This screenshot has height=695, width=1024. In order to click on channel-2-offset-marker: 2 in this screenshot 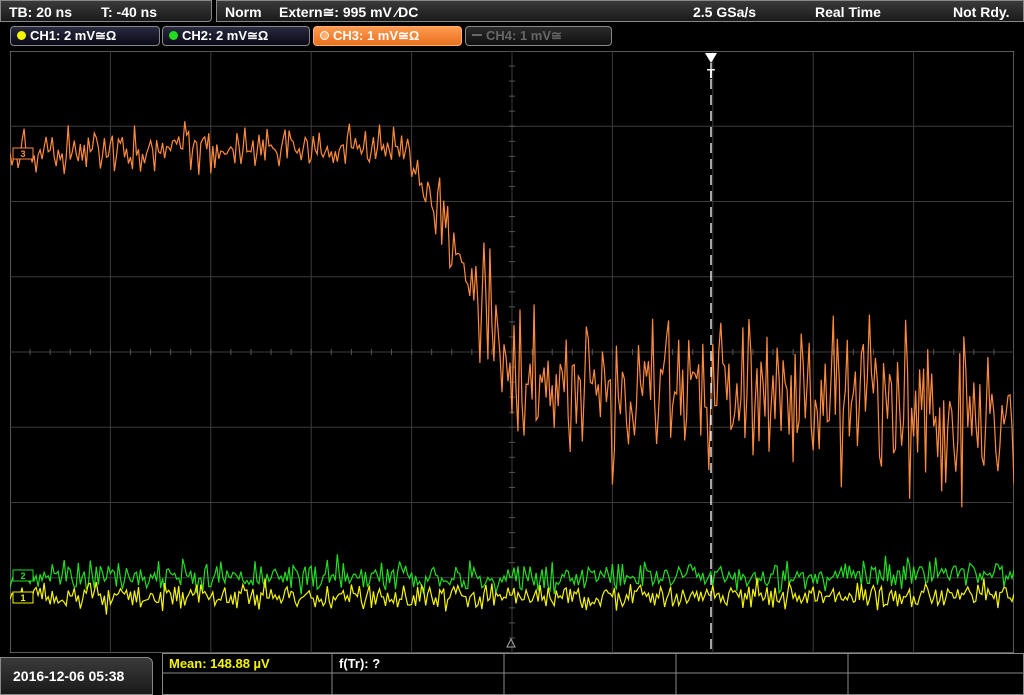, I will do `click(23, 575)`.